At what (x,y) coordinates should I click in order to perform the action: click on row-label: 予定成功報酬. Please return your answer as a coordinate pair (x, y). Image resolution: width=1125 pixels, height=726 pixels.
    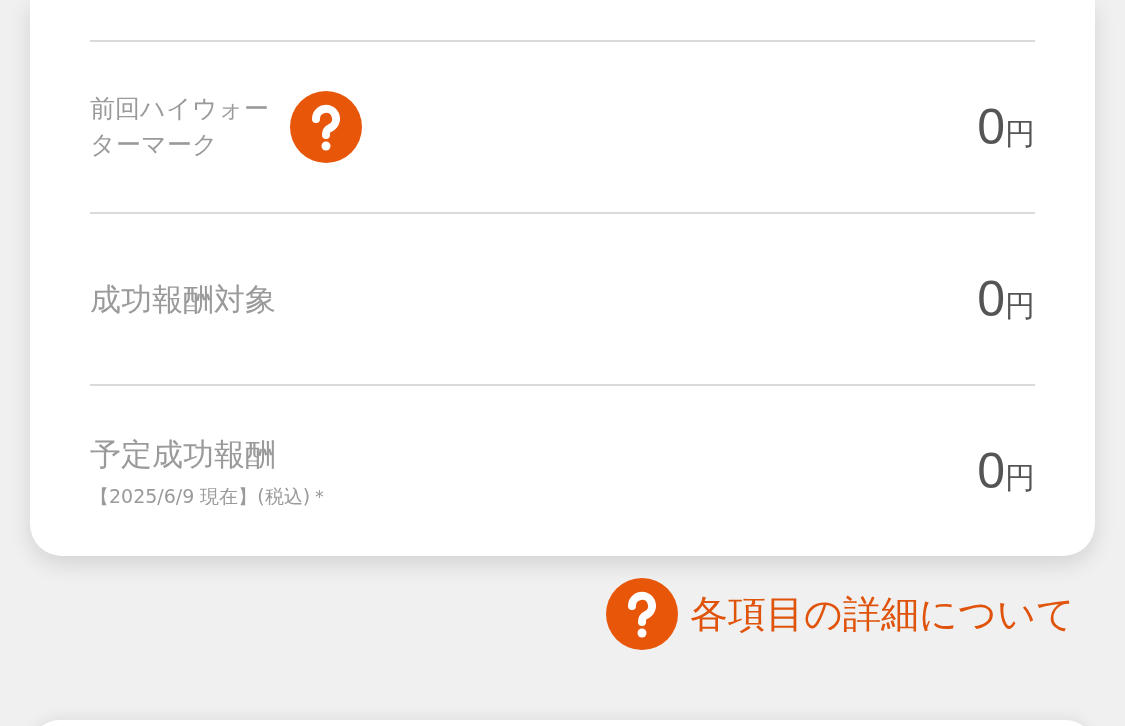
    Looking at the image, I should click on (183, 454).